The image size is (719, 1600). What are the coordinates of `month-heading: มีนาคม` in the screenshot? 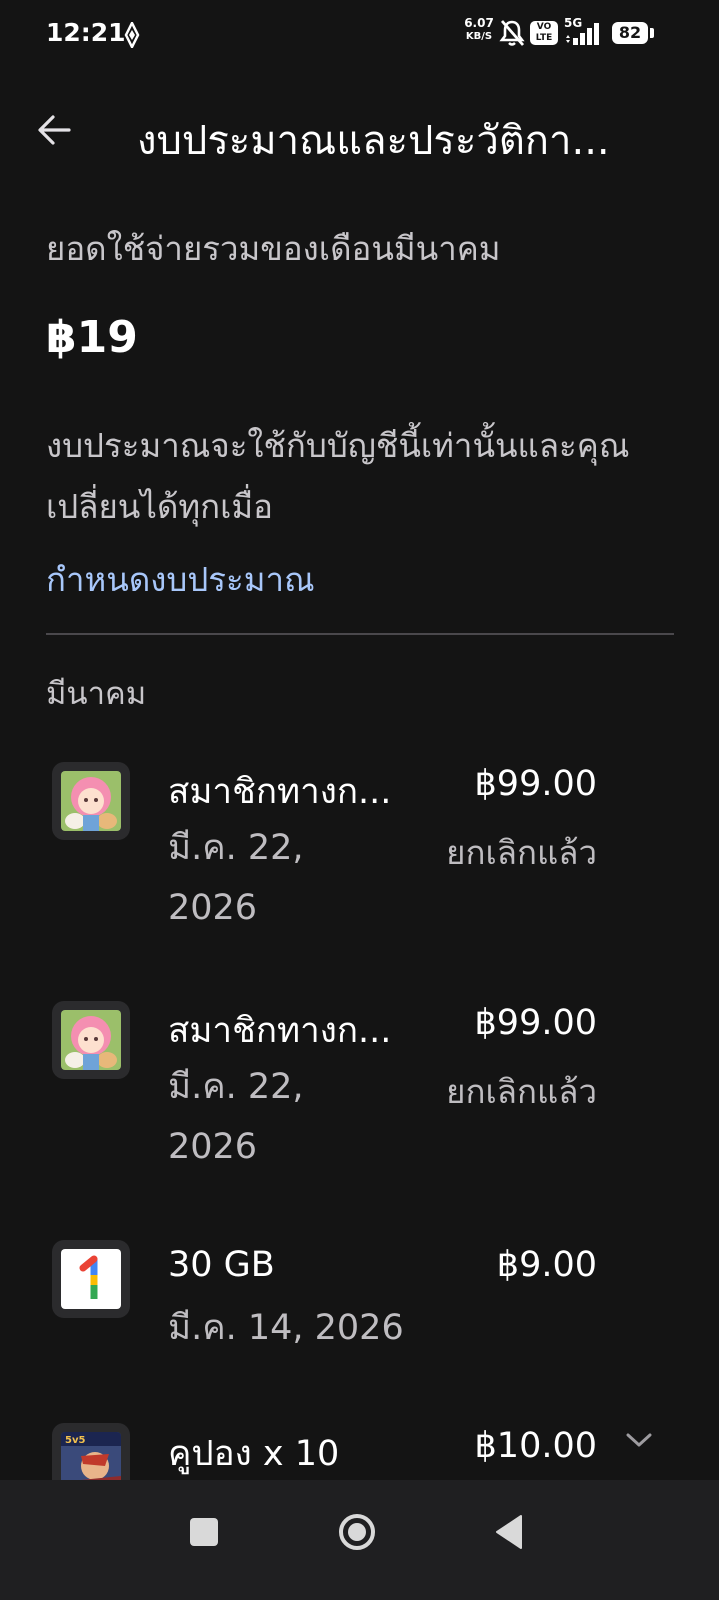 It's located at (96, 694).